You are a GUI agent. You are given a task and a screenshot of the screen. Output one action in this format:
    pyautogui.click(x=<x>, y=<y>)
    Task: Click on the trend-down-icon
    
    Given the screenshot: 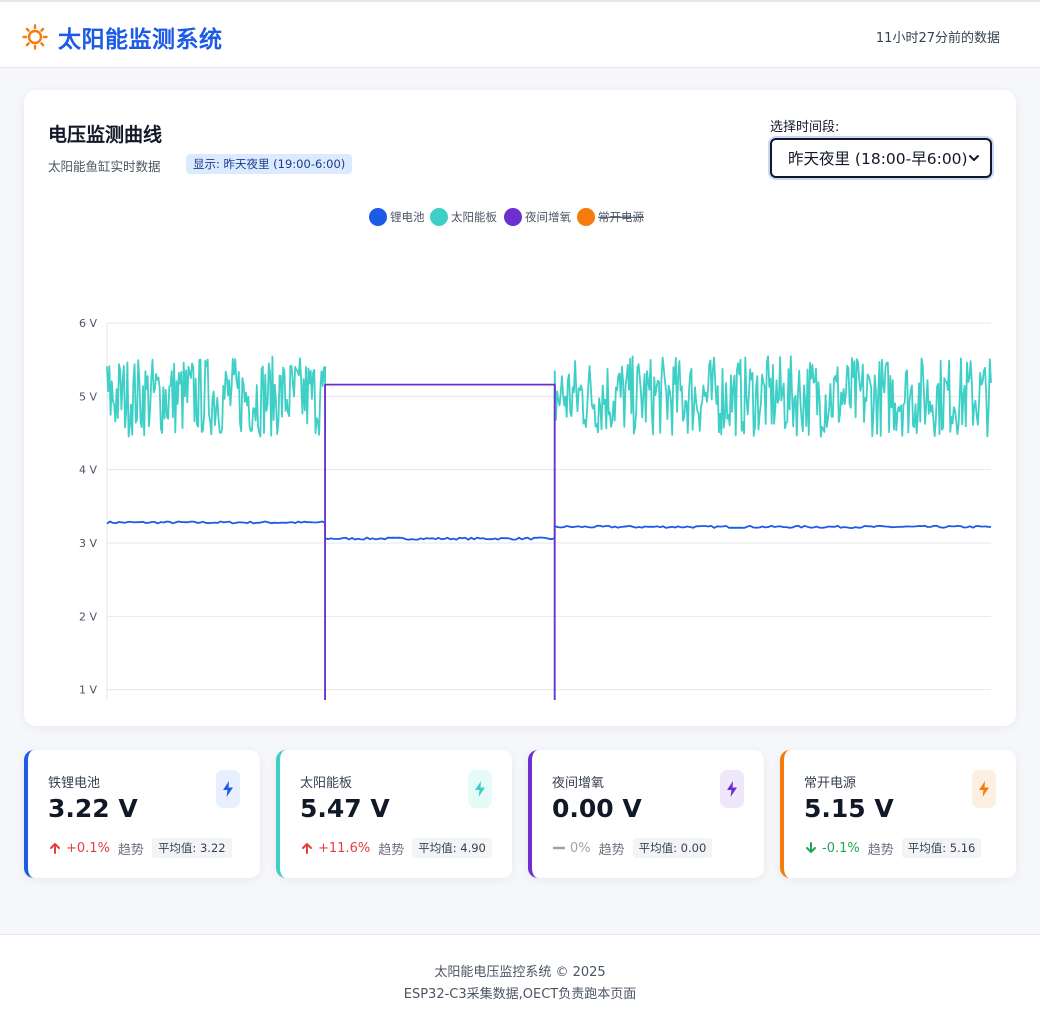 What is the action you would take?
    pyautogui.click(x=811, y=847)
    